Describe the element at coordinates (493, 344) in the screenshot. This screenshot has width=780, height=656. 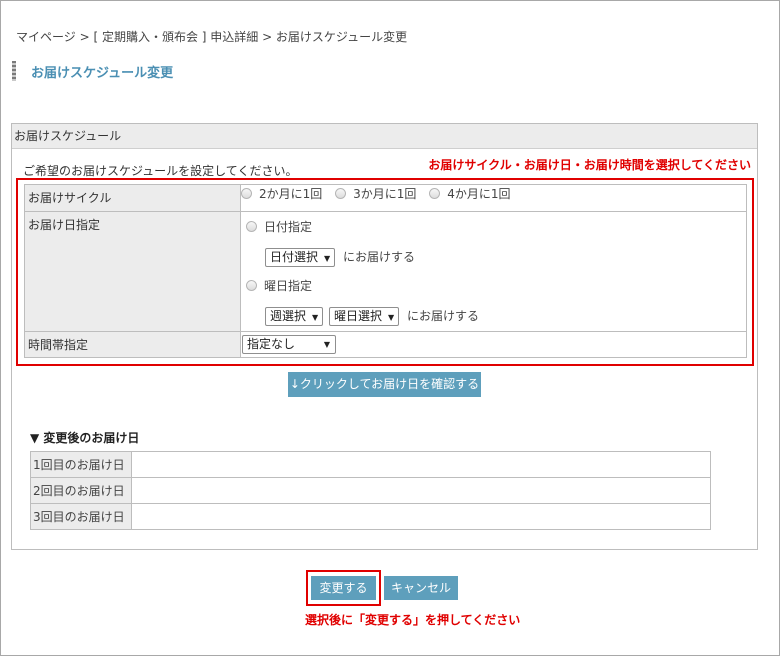
I see `time-cell: 指定なし ▼` at that location.